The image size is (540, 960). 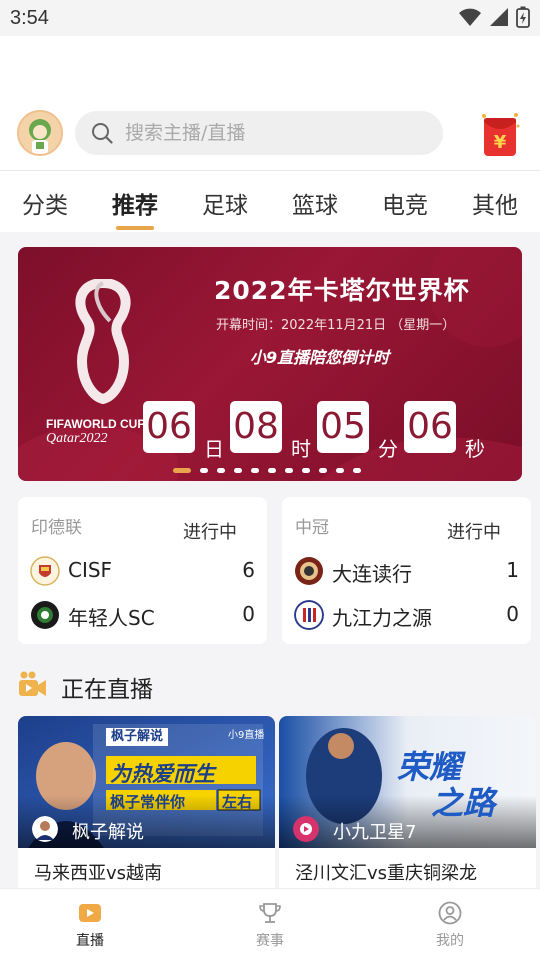 I want to click on team-row-home: 大连读行 1, so click(x=406, y=571).